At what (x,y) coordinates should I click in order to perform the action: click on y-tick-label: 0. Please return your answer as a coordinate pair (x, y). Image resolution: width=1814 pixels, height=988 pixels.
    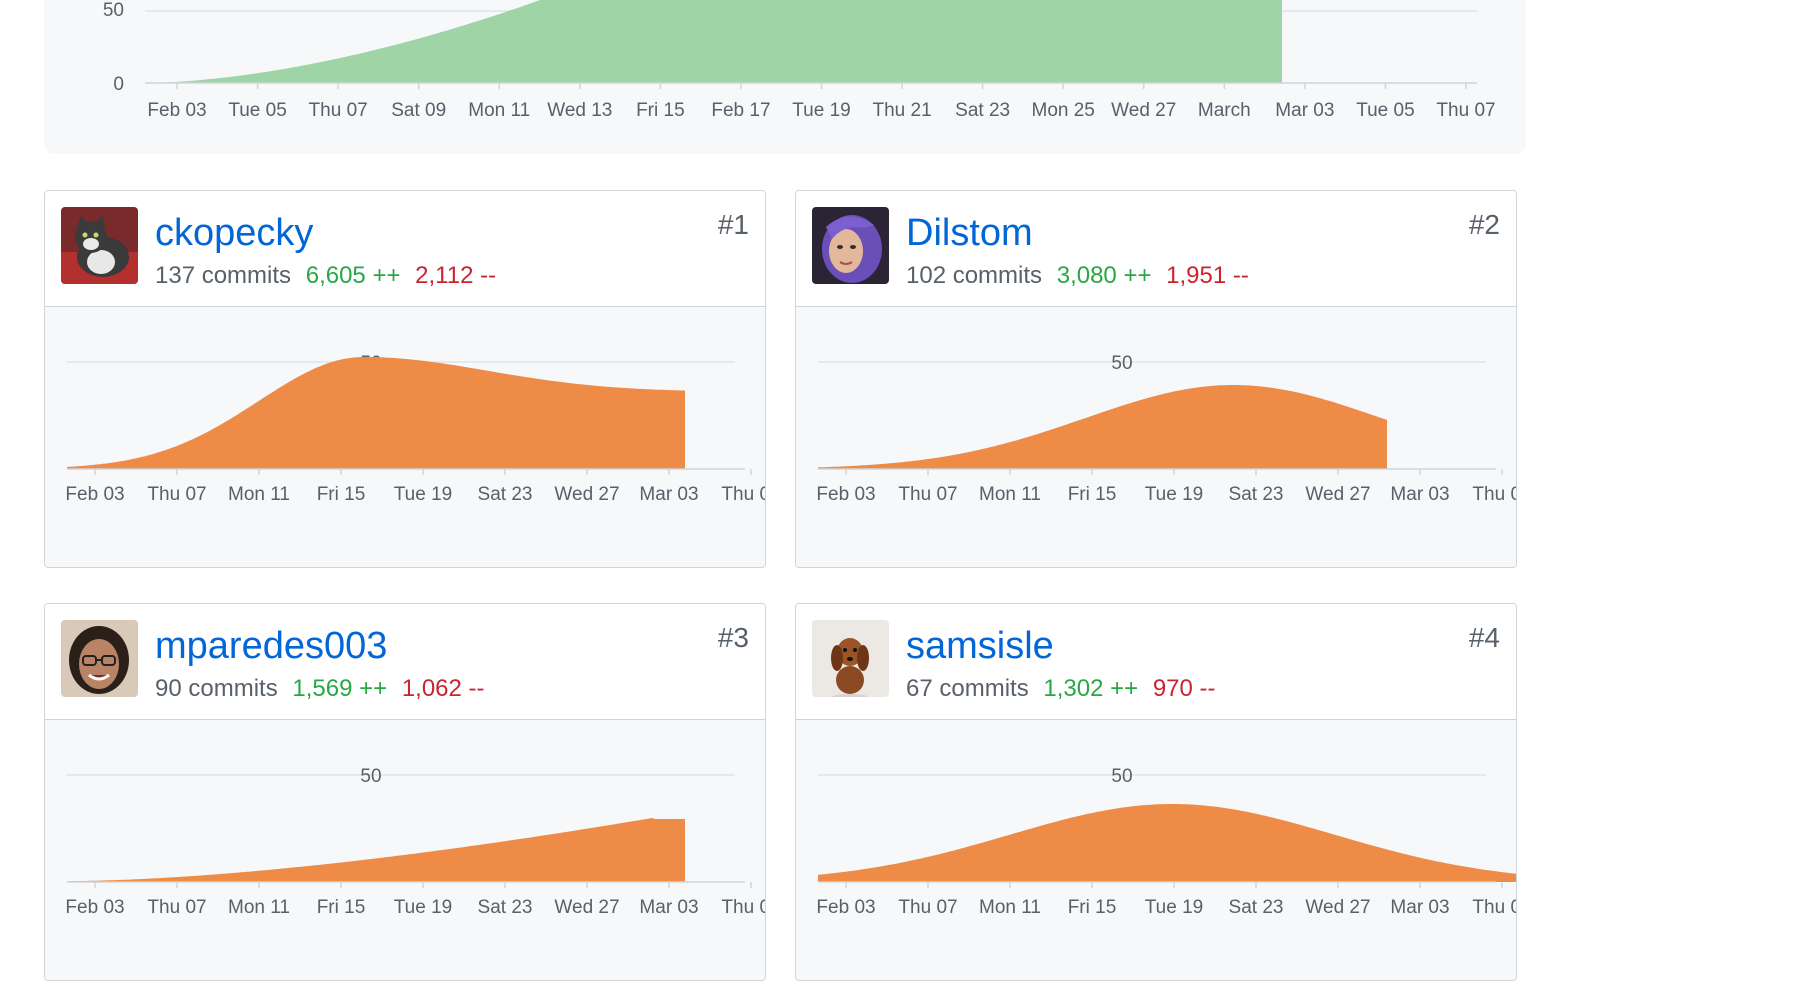
    Looking at the image, I should click on (118, 84).